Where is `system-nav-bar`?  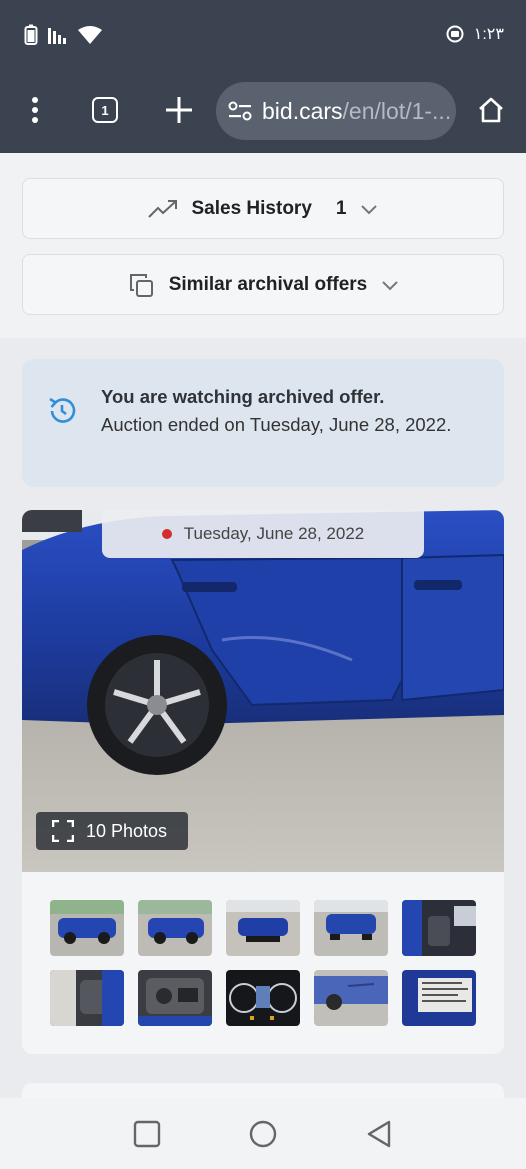
system-nav-bar is located at coordinates (263, 1133).